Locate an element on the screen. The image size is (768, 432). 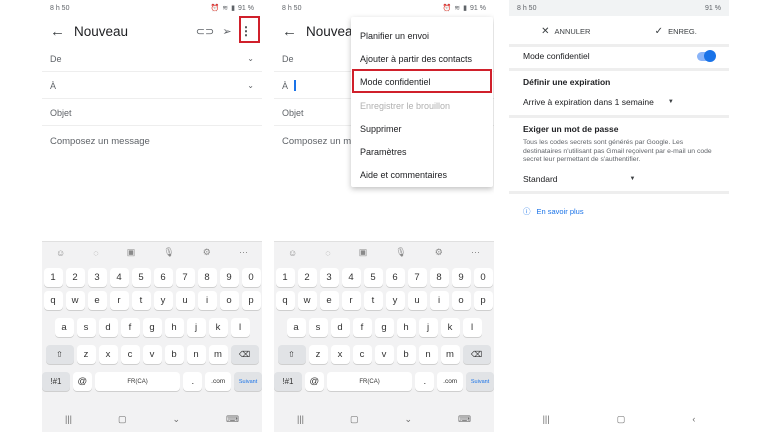
confidential-mode-row: Mode confidentiel is located at coordinates (619, 56).